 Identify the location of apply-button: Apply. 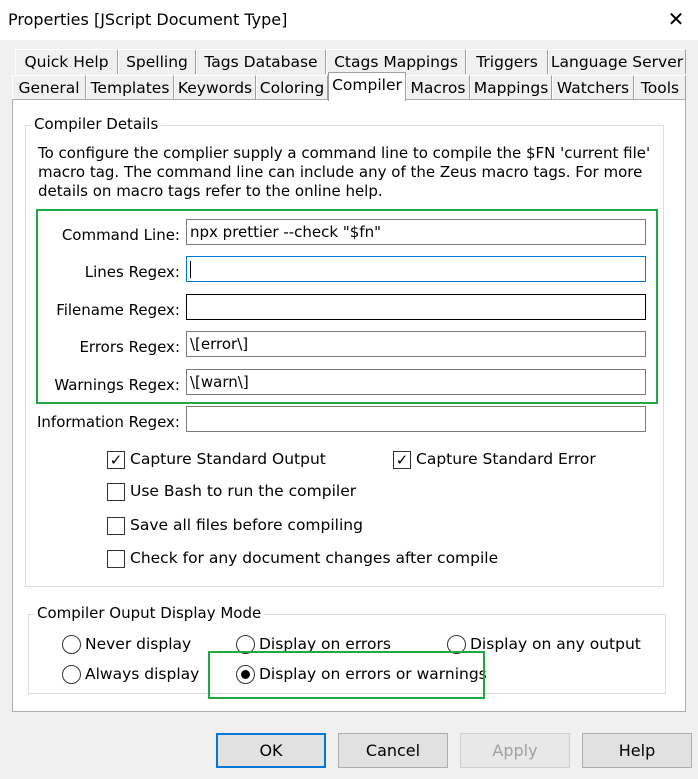
(515, 750).